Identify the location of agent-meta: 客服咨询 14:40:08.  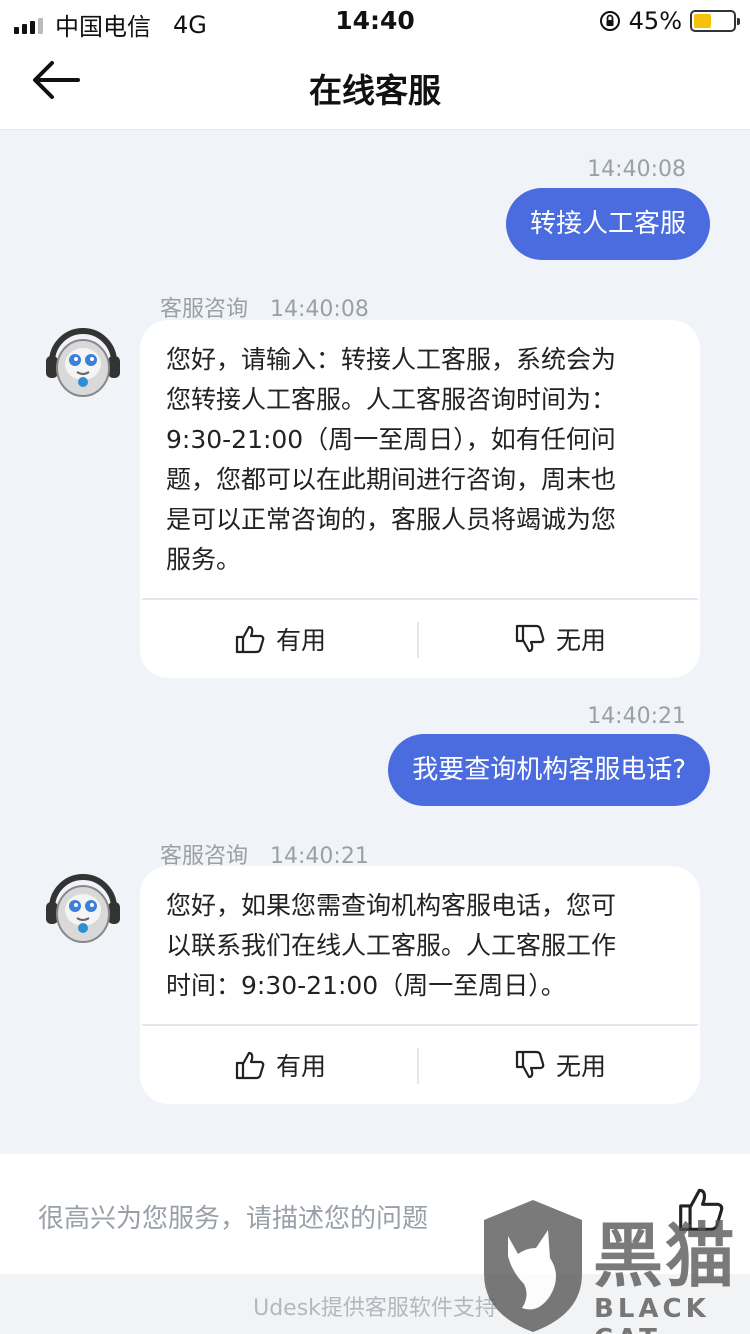
(264, 307).